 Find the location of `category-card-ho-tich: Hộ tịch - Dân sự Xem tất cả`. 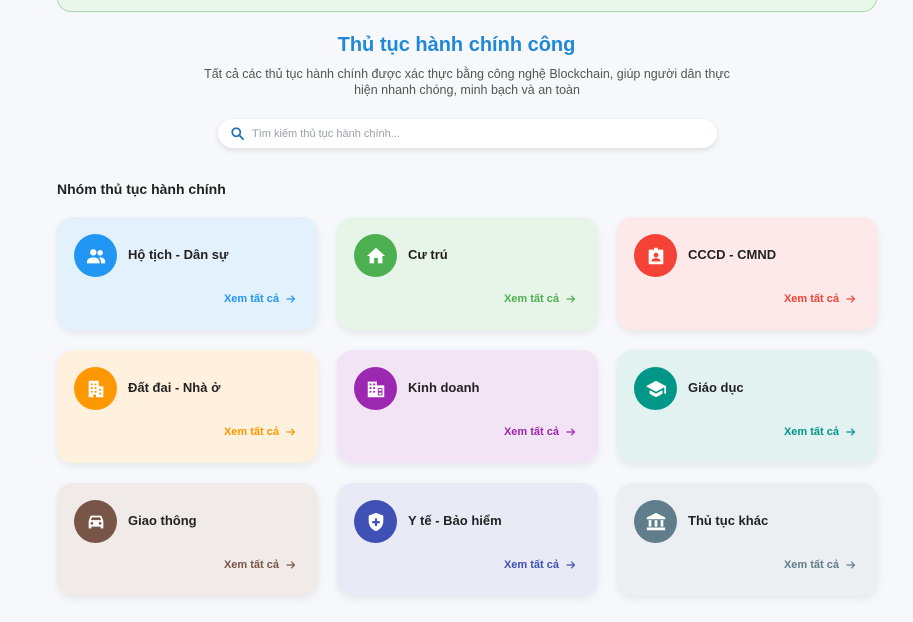

category-card-ho-tich: Hộ tịch - Dân sự Xem tất cả is located at coordinates (187, 273).